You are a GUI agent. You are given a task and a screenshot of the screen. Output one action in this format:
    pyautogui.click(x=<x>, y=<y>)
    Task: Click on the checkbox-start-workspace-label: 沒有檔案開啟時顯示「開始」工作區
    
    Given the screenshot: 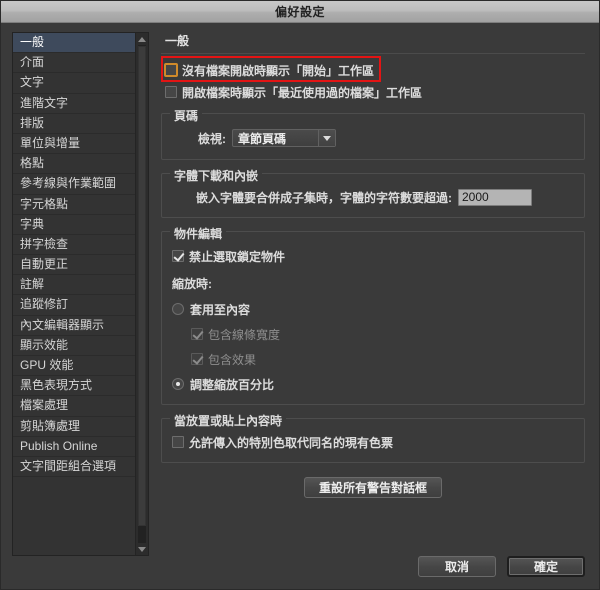 What is the action you would take?
    pyautogui.click(x=278, y=70)
    